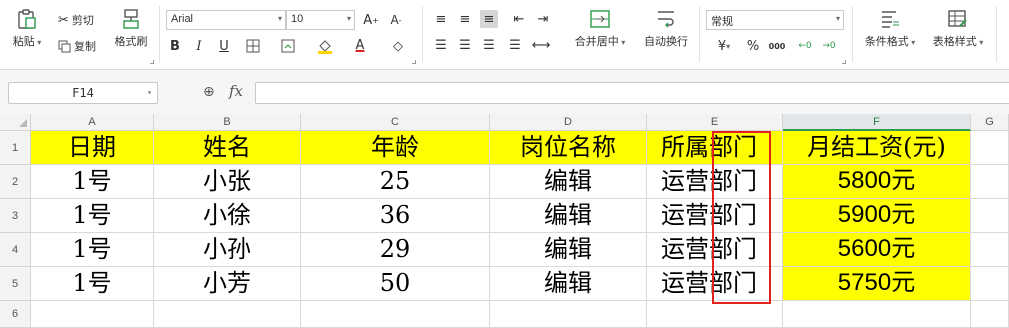 The image size is (1009, 328). What do you see at coordinates (775, 20) in the screenshot?
I see `number-format-combo: 常规 ▾` at bounding box center [775, 20].